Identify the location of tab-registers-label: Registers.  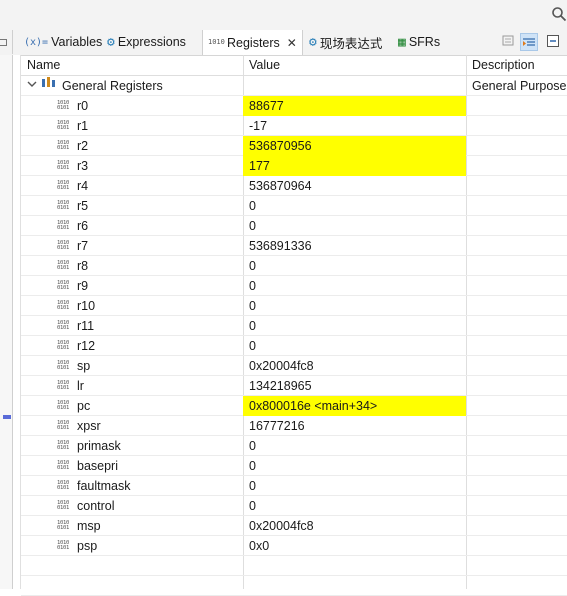
(253, 42).